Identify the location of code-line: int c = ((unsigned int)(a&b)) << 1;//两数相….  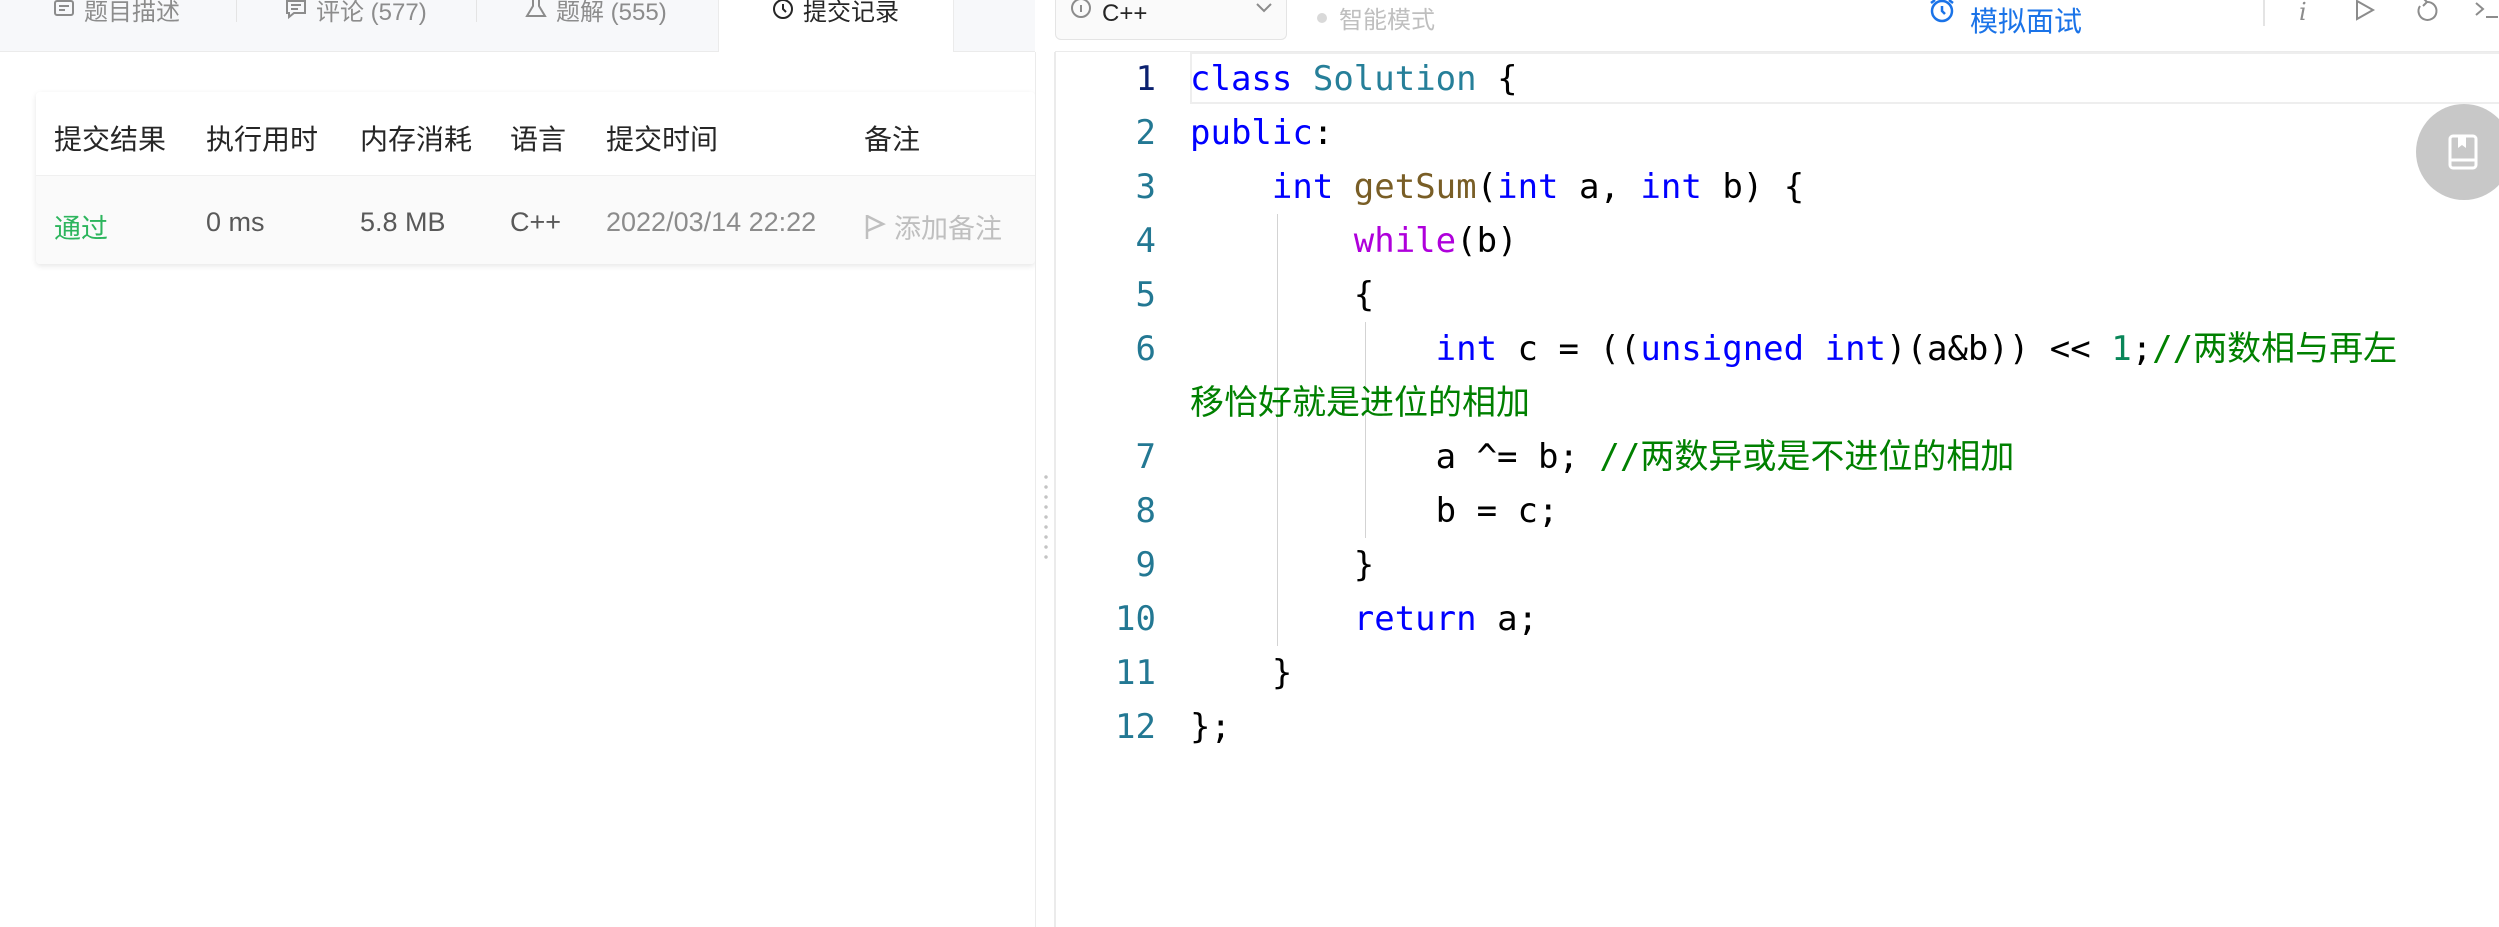
(1793, 349).